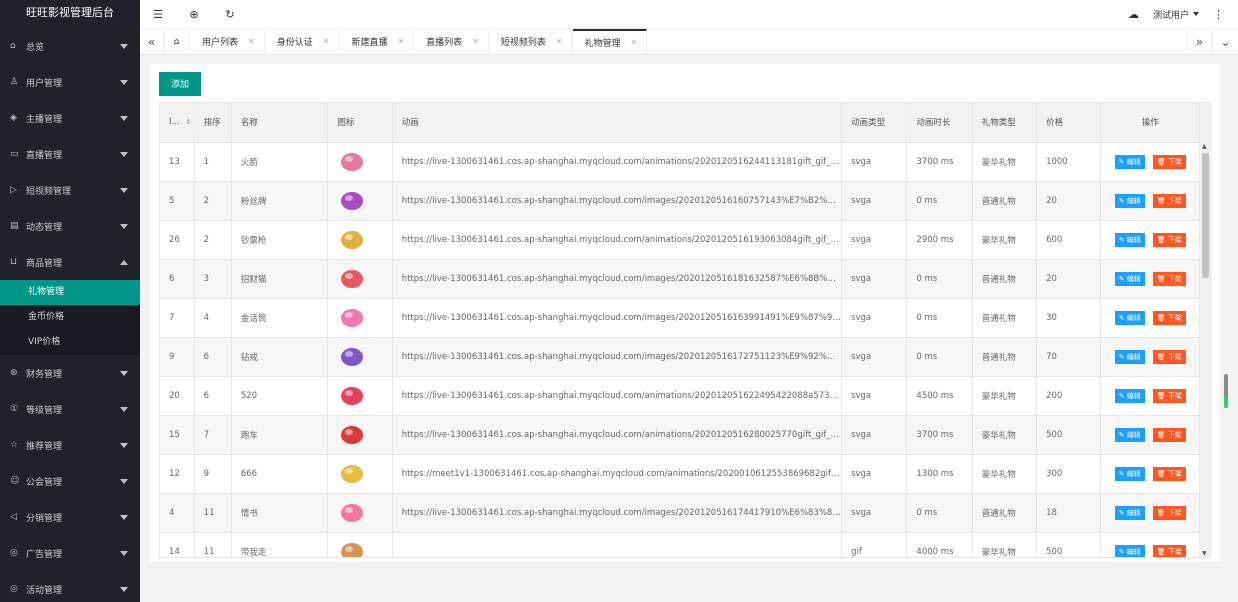 The width and height of the screenshot is (1238, 602). What do you see at coordinates (70, 481) in the screenshot?
I see `sidebar-item: ☺ 公会管理` at bounding box center [70, 481].